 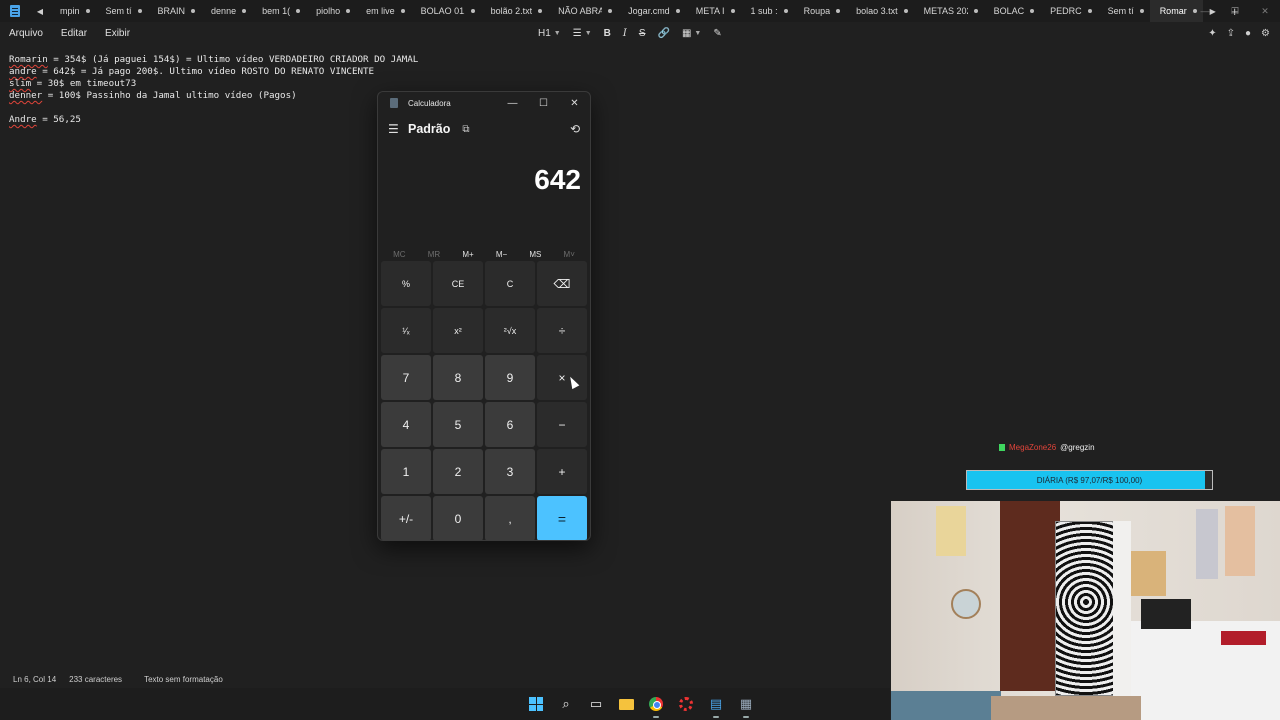 I want to click on tab: META I, so click(x=713, y=11).